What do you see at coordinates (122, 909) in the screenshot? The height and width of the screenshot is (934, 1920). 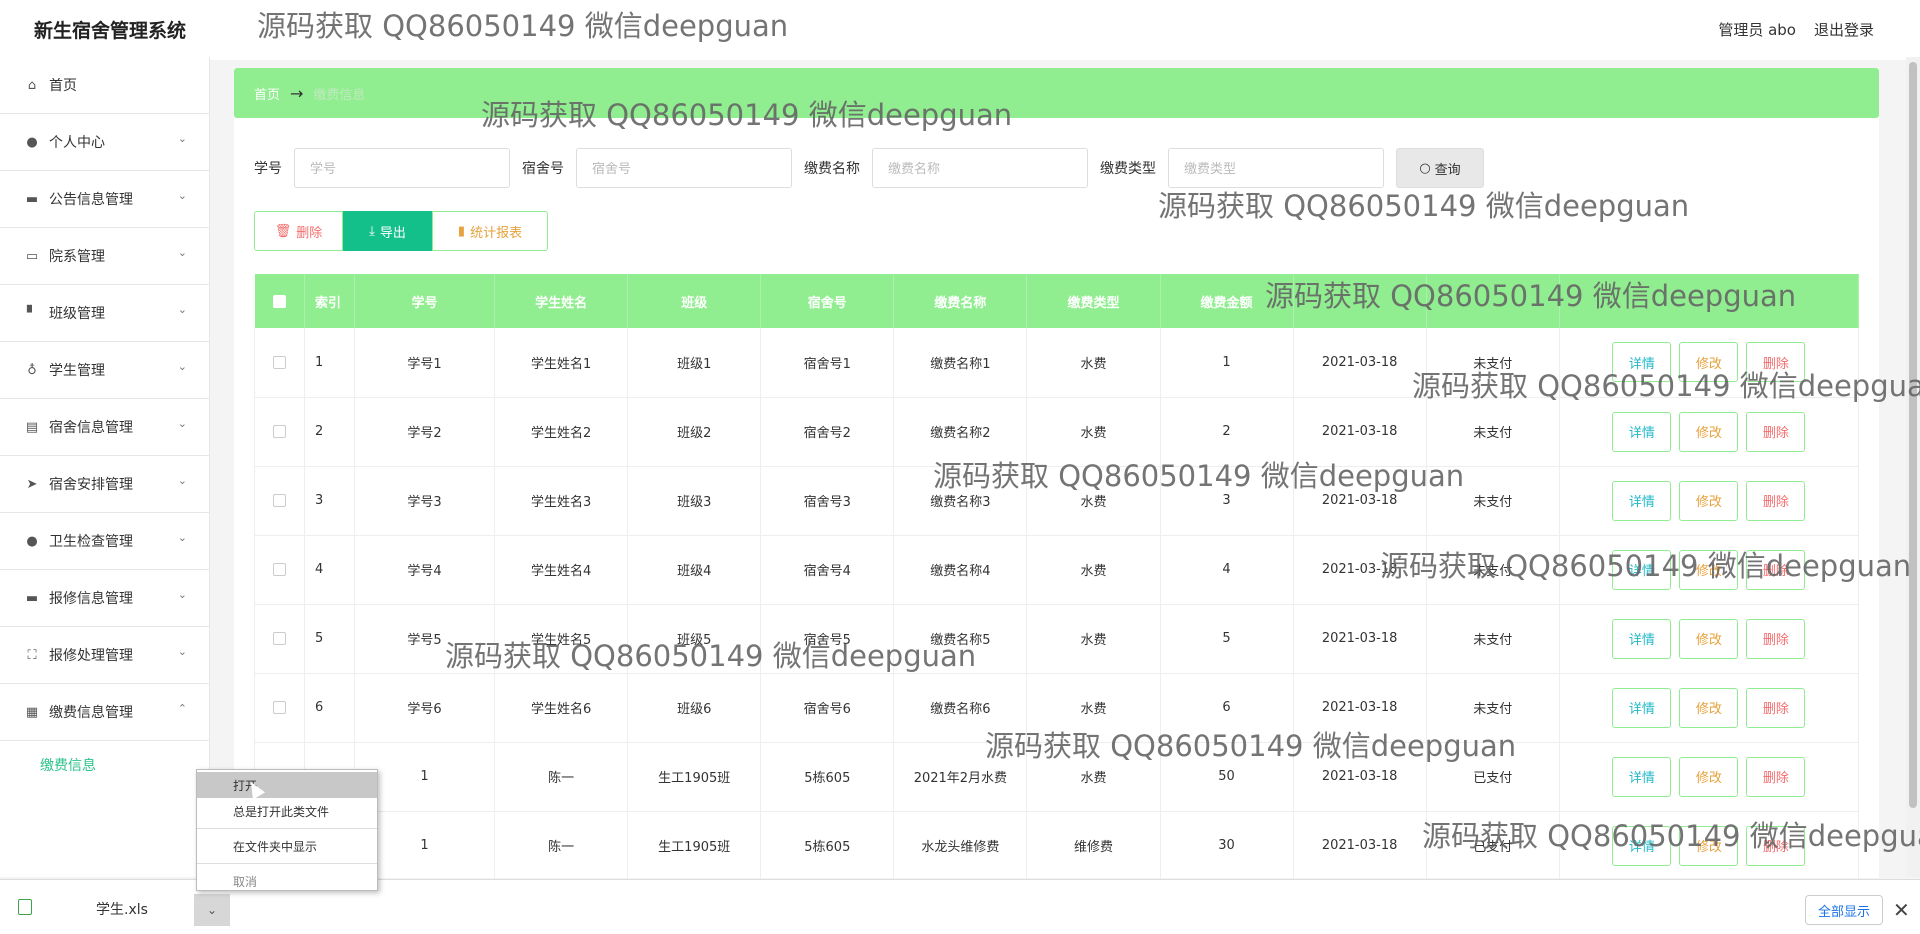 I see `download-file-name: 学生.xls` at bounding box center [122, 909].